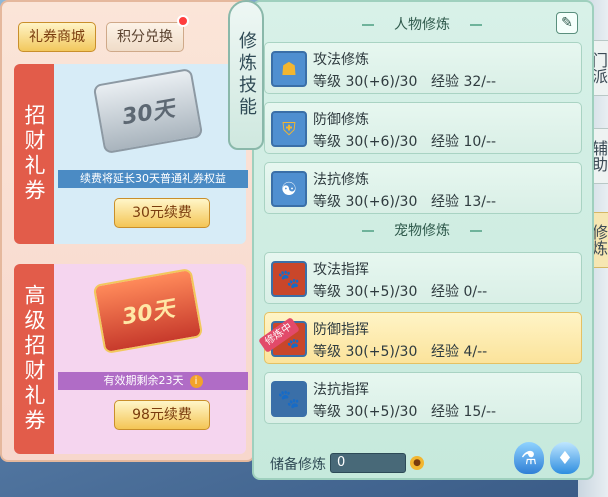  Describe the element at coordinates (423, 68) in the screenshot. I see `skill-row-attack-cult: ☗ 攻法修炼 等级 30(+6)/30 经验 32/--` at that location.